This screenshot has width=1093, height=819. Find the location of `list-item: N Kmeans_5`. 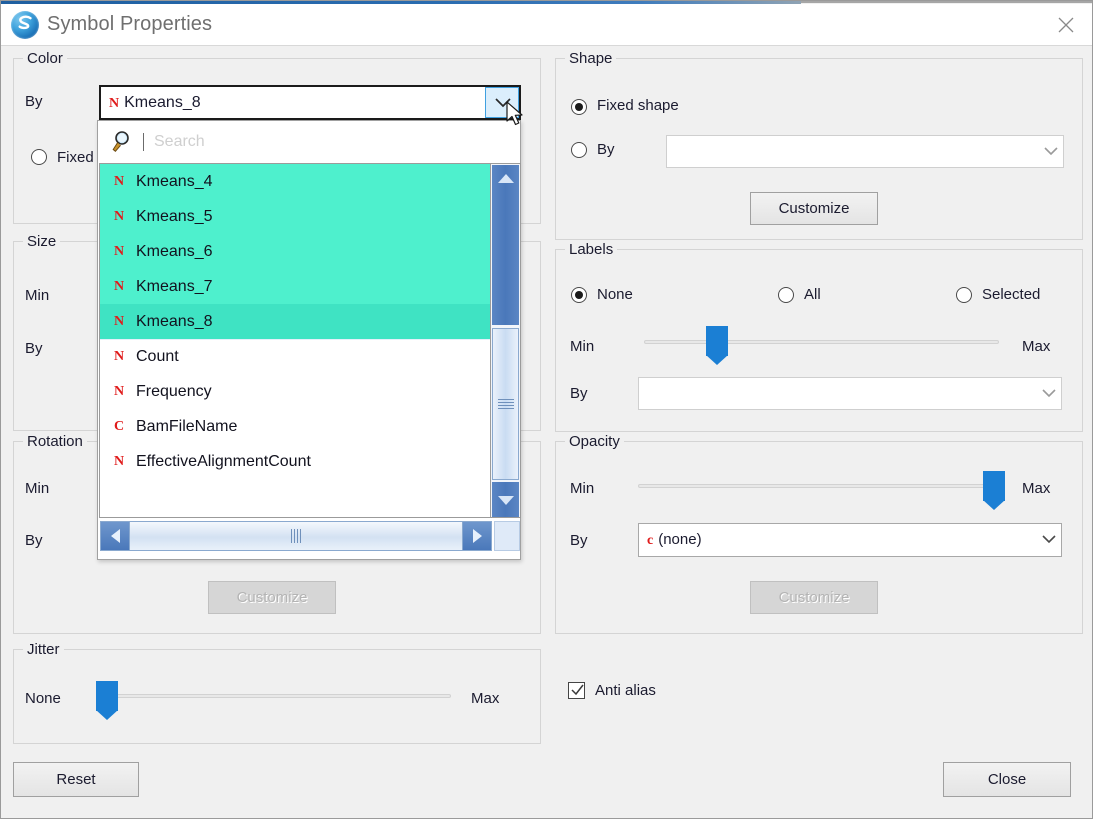

list-item: N Kmeans_5 is located at coordinates (295, 216).